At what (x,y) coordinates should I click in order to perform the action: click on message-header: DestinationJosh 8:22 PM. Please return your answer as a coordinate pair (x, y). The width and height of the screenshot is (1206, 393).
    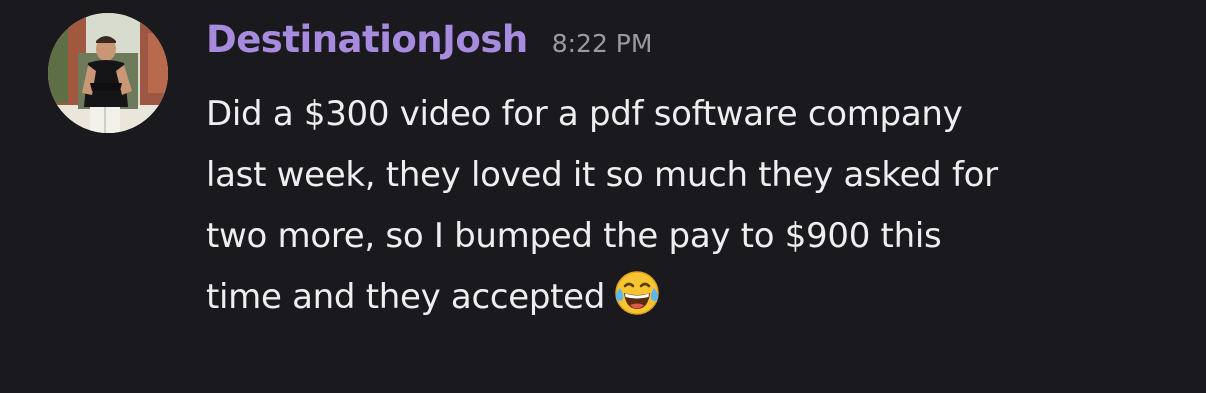
    Looking at the image, I should click on (429, 46).